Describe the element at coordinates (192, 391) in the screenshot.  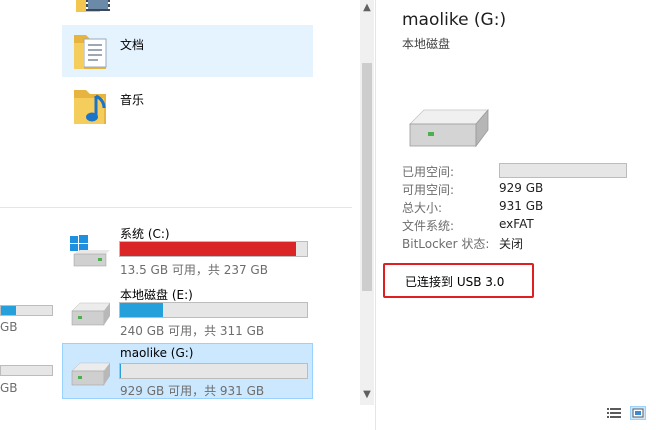
I see `drive-space-text: 929 GB 可用，共 931 GB` at that location.